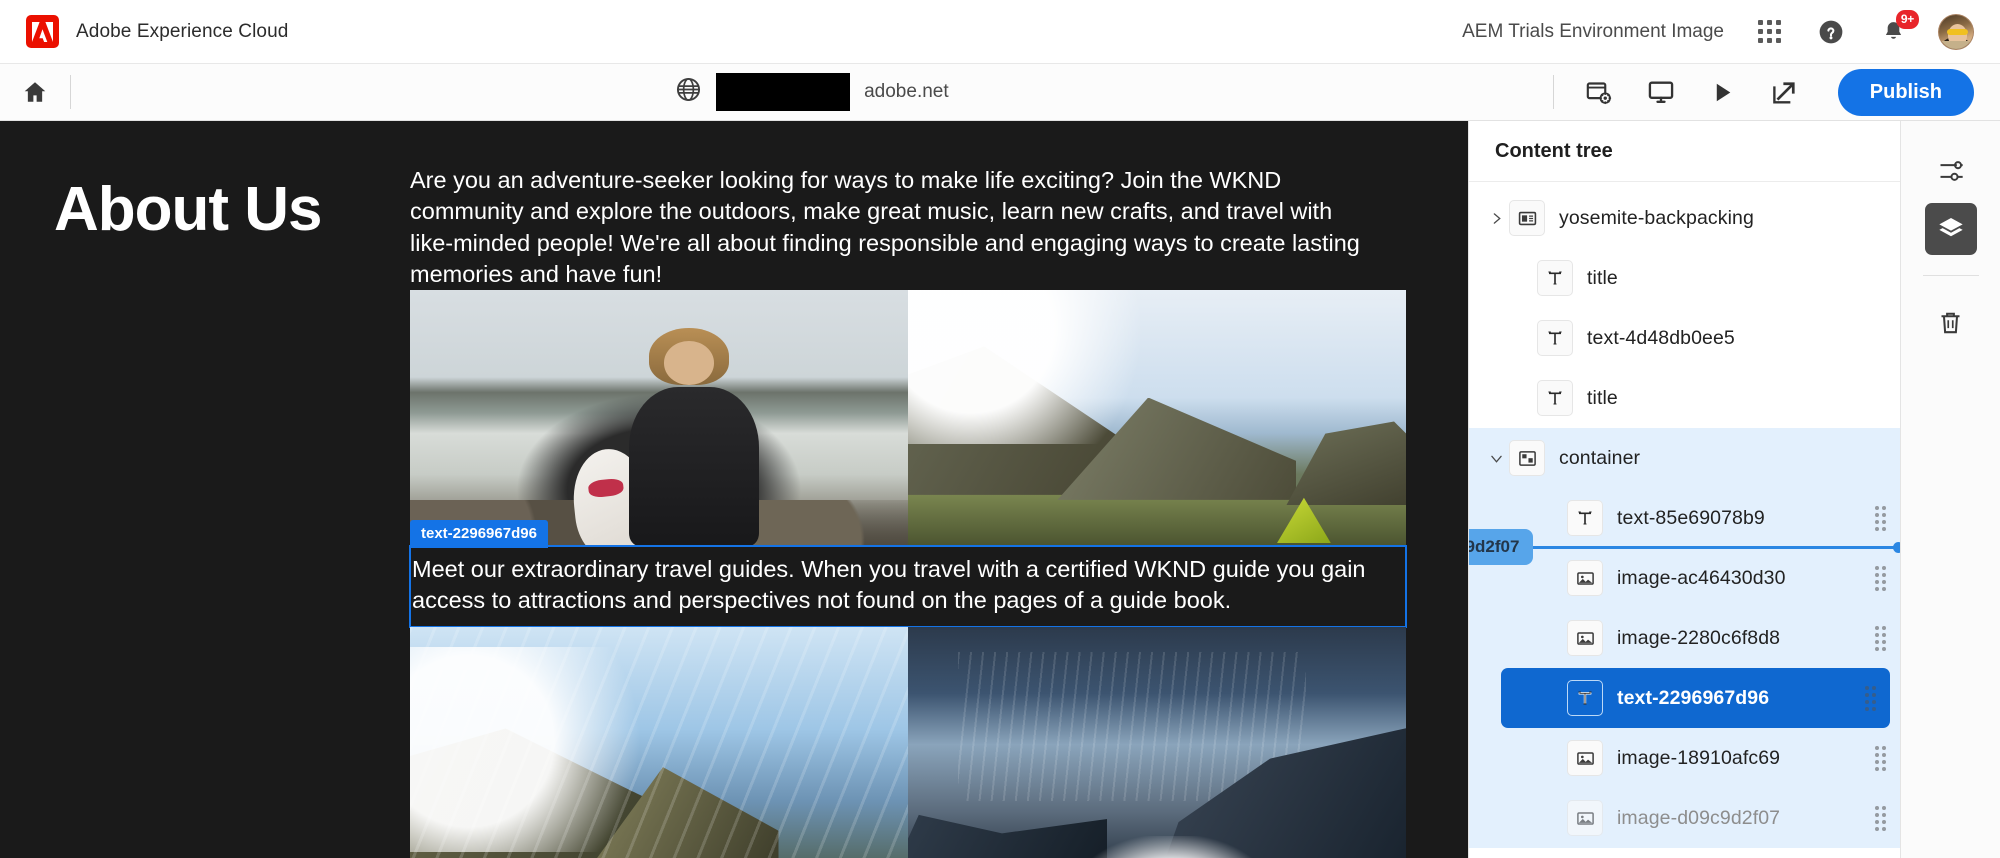  Describe the element at coordinates (1907, 19) in the screenshot. I see `notification-badge: 9+` at that location.